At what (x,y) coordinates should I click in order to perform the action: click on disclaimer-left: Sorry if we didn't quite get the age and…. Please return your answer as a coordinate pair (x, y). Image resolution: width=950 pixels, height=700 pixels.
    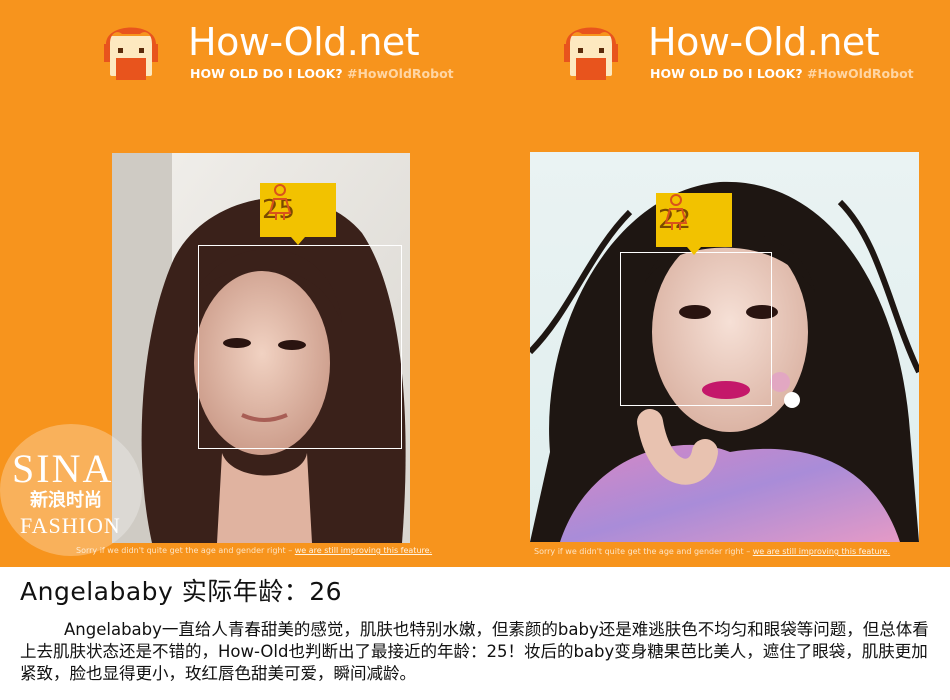
    Looking at the image, I should click on (254, 550).